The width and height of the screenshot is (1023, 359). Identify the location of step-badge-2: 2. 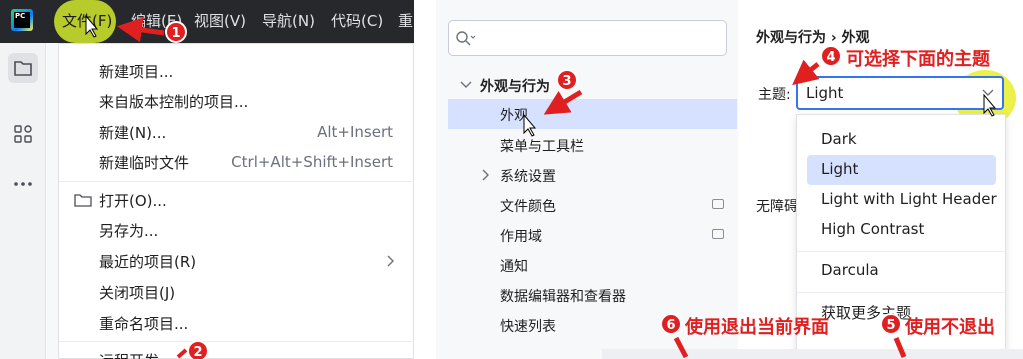
(198, 349).